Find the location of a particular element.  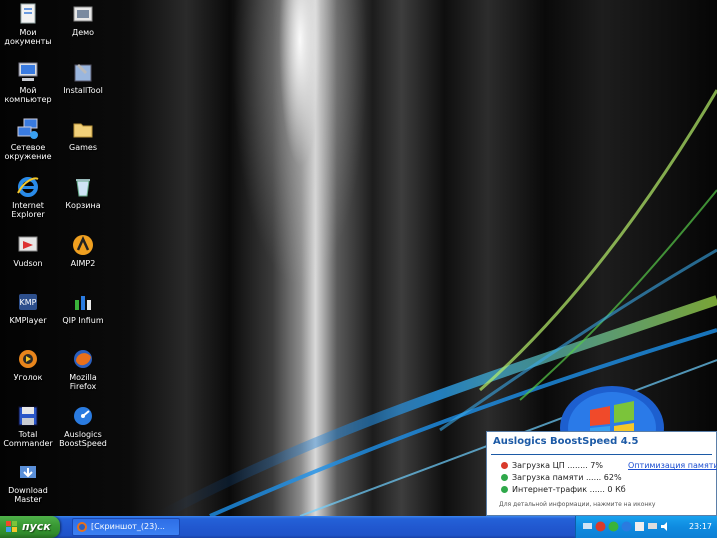

icon-label: Mozilla Firefox is located at coordinates (83, 382).